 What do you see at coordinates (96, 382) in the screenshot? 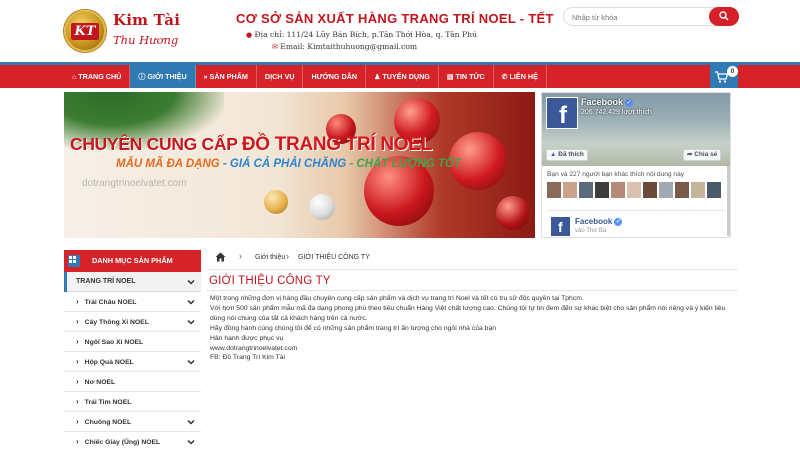
I see `category-label: Nơ NOEL` at bounding box center [96, 382].